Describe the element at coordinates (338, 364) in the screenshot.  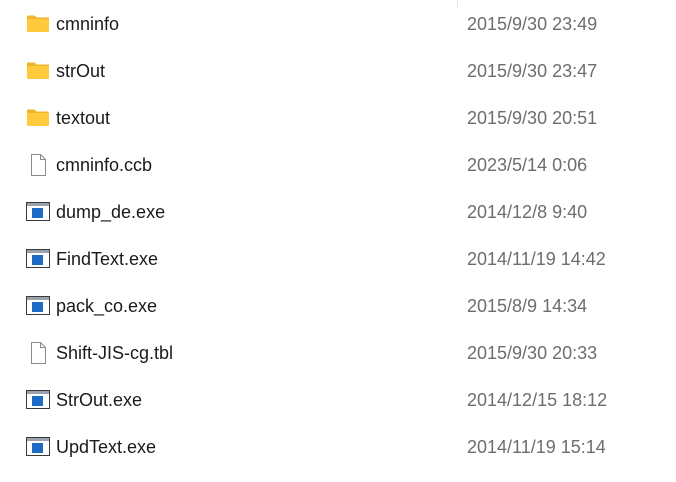
I see `file-row: Shift-JIS-cg.tbl 2015/9/30 20:33` at that location.